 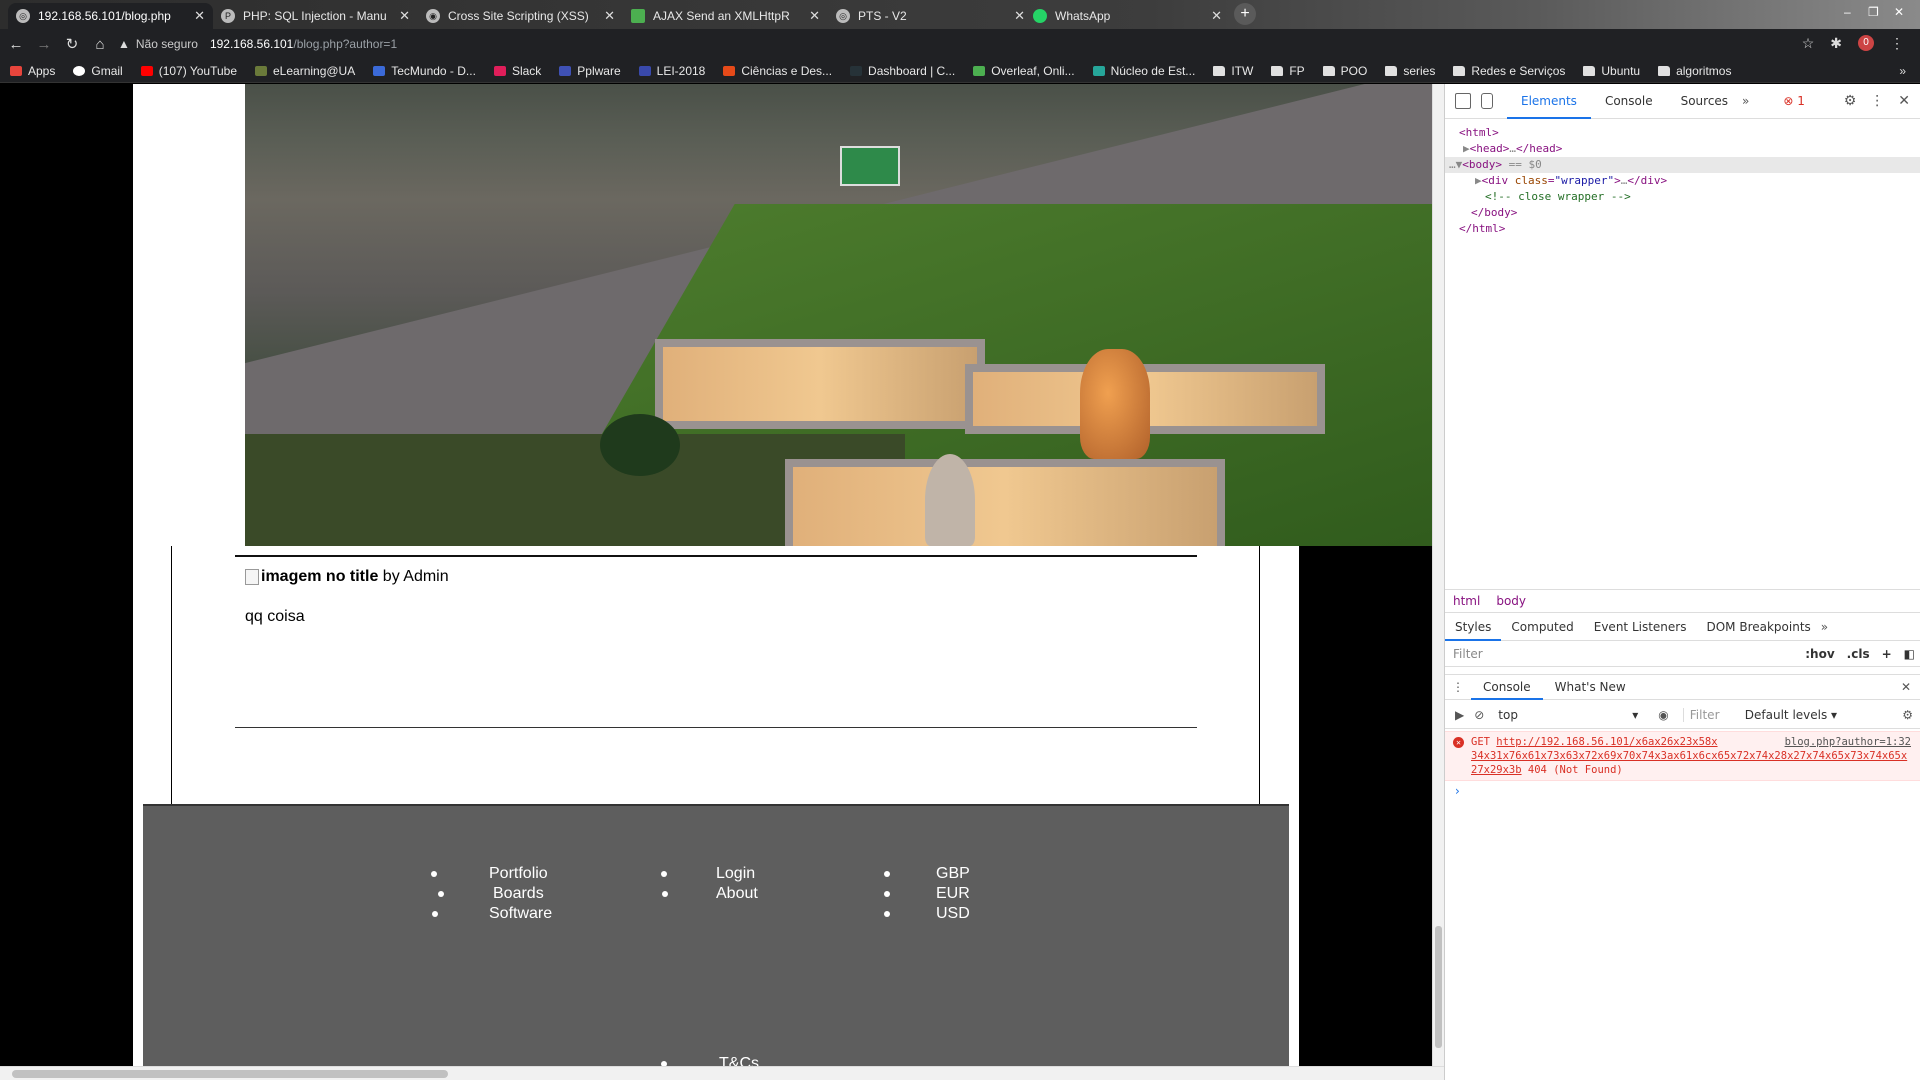 I want to click on settings-gear-icon: ⚙, so click(x=1850, y=101).